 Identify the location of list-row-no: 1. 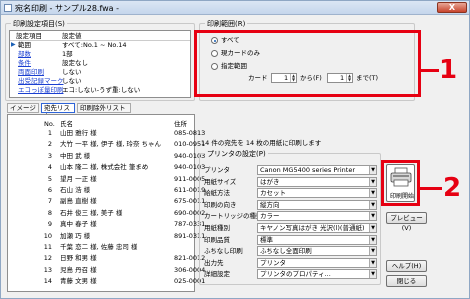
(49, 133).